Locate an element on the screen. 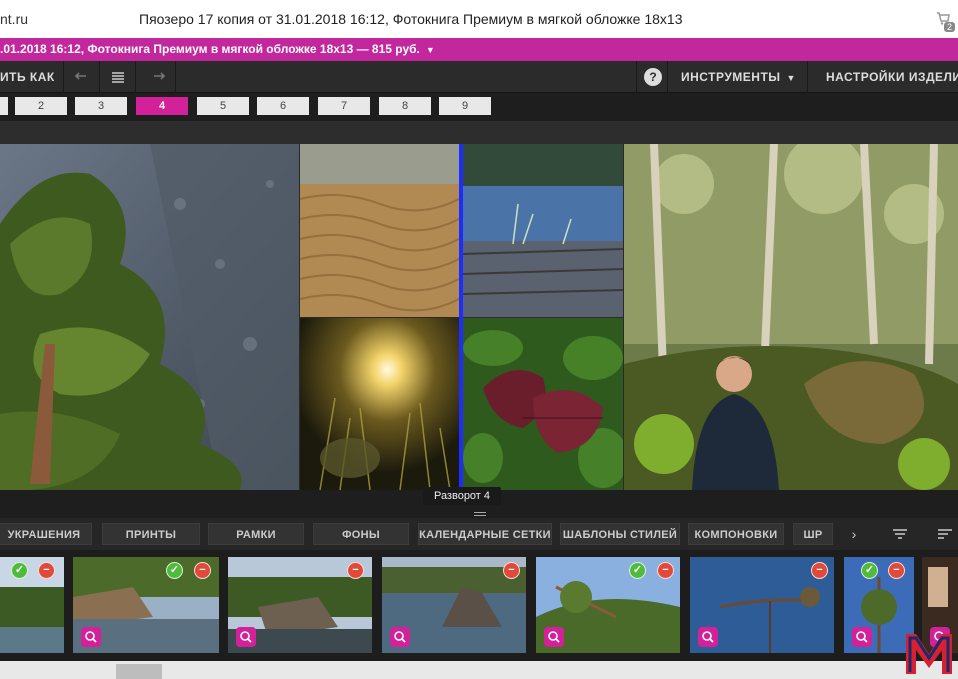 The height and width of the screenshot is (679, 958). canvas-ruler is located at coordinates (479, 132).